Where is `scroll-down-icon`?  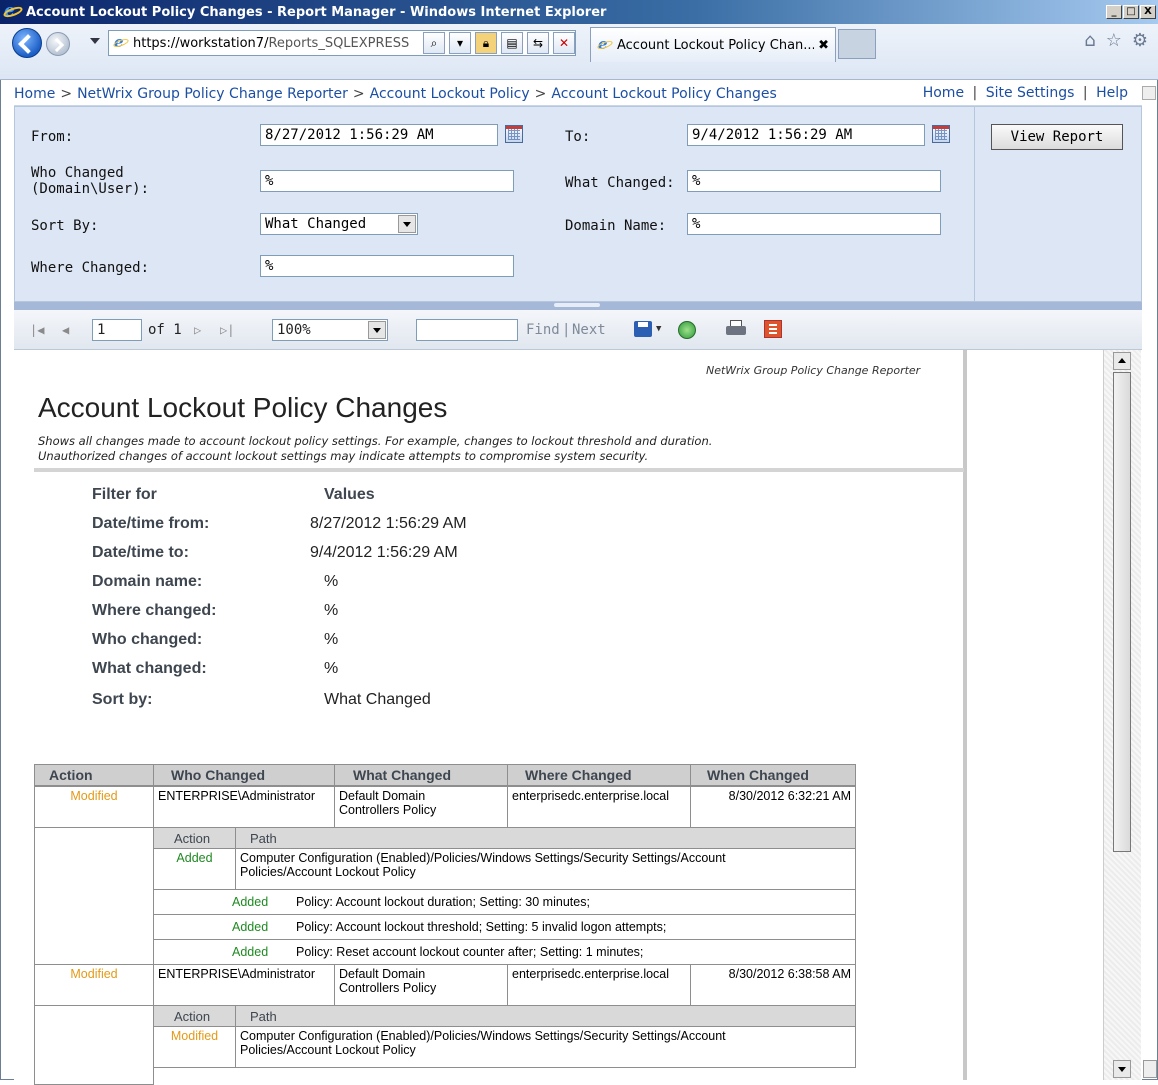 scroll-down-icon is located at coordinates (1122, 1069).